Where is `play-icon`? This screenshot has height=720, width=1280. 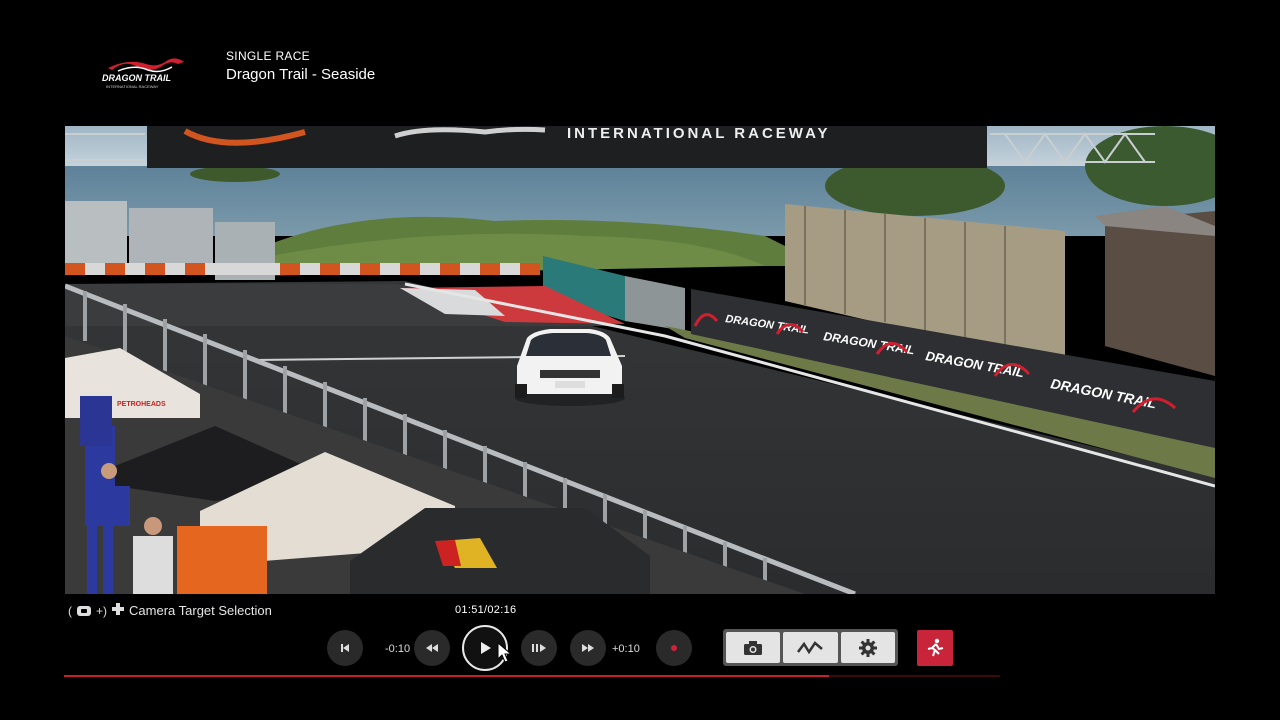 play-icon is located at coordinates (486, 648).